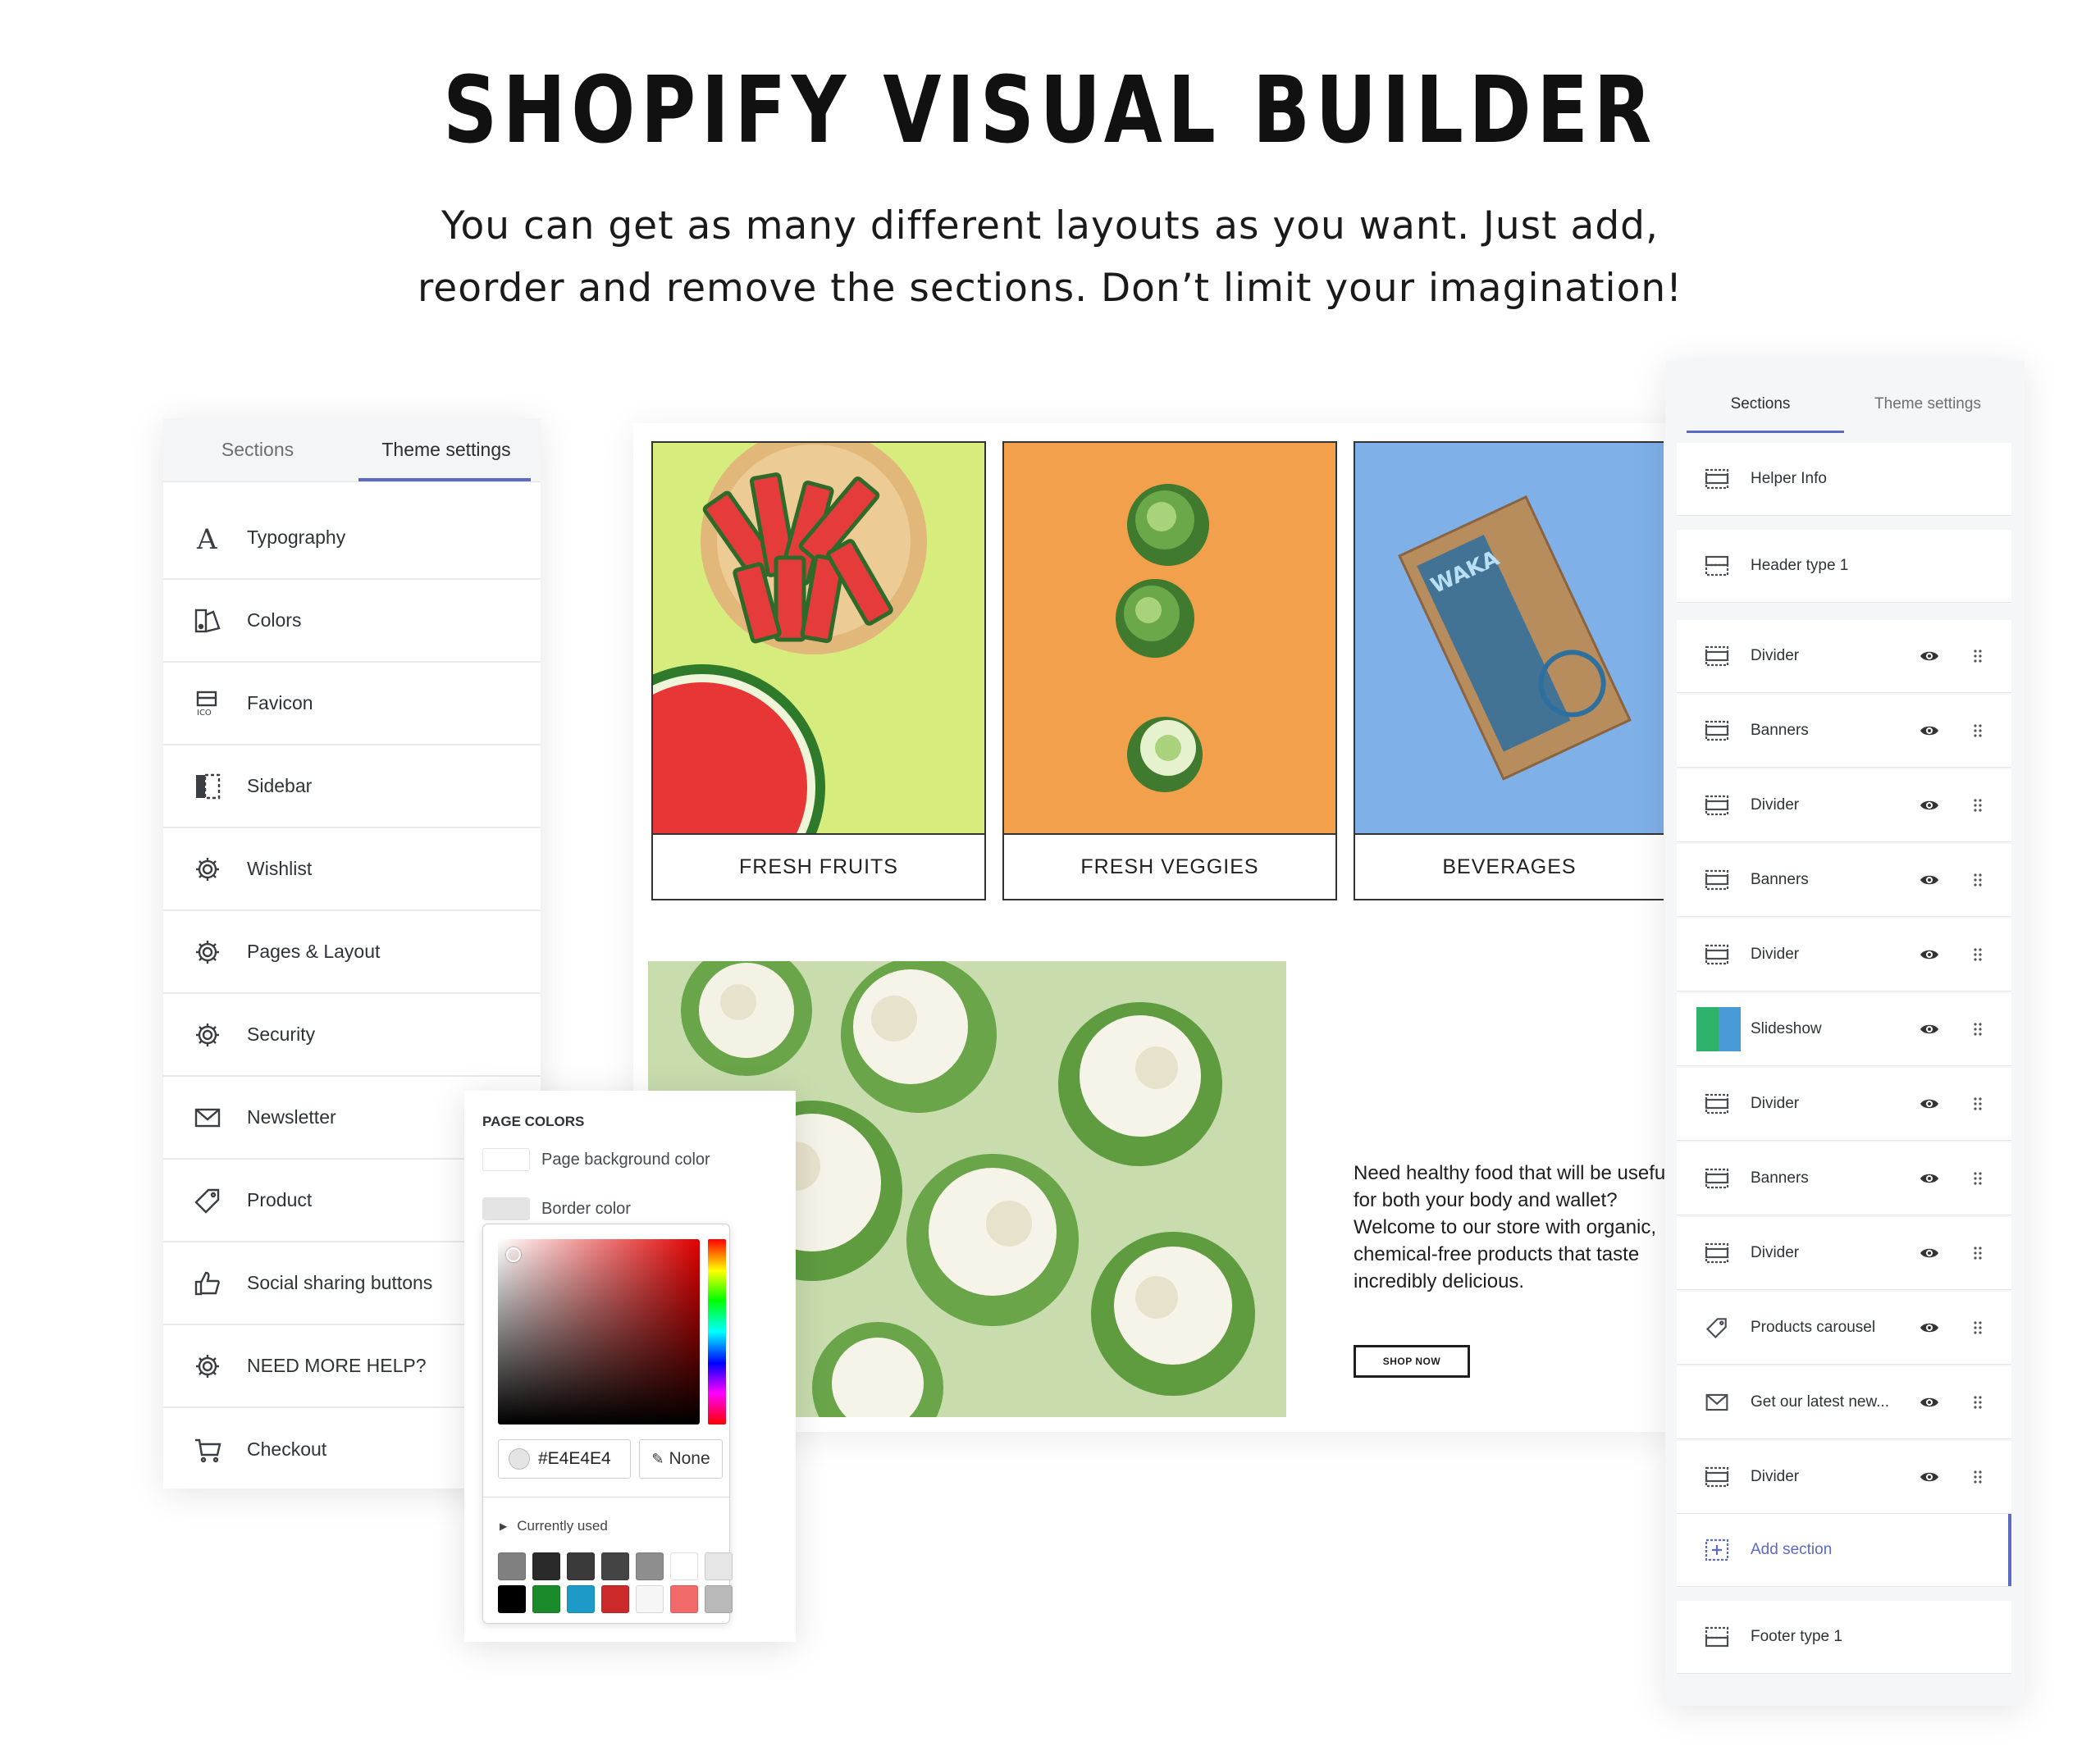 The height and width of the screenshot is (1755, 2100). I want to click on settings-item-label: Colors, so click(274, 620).